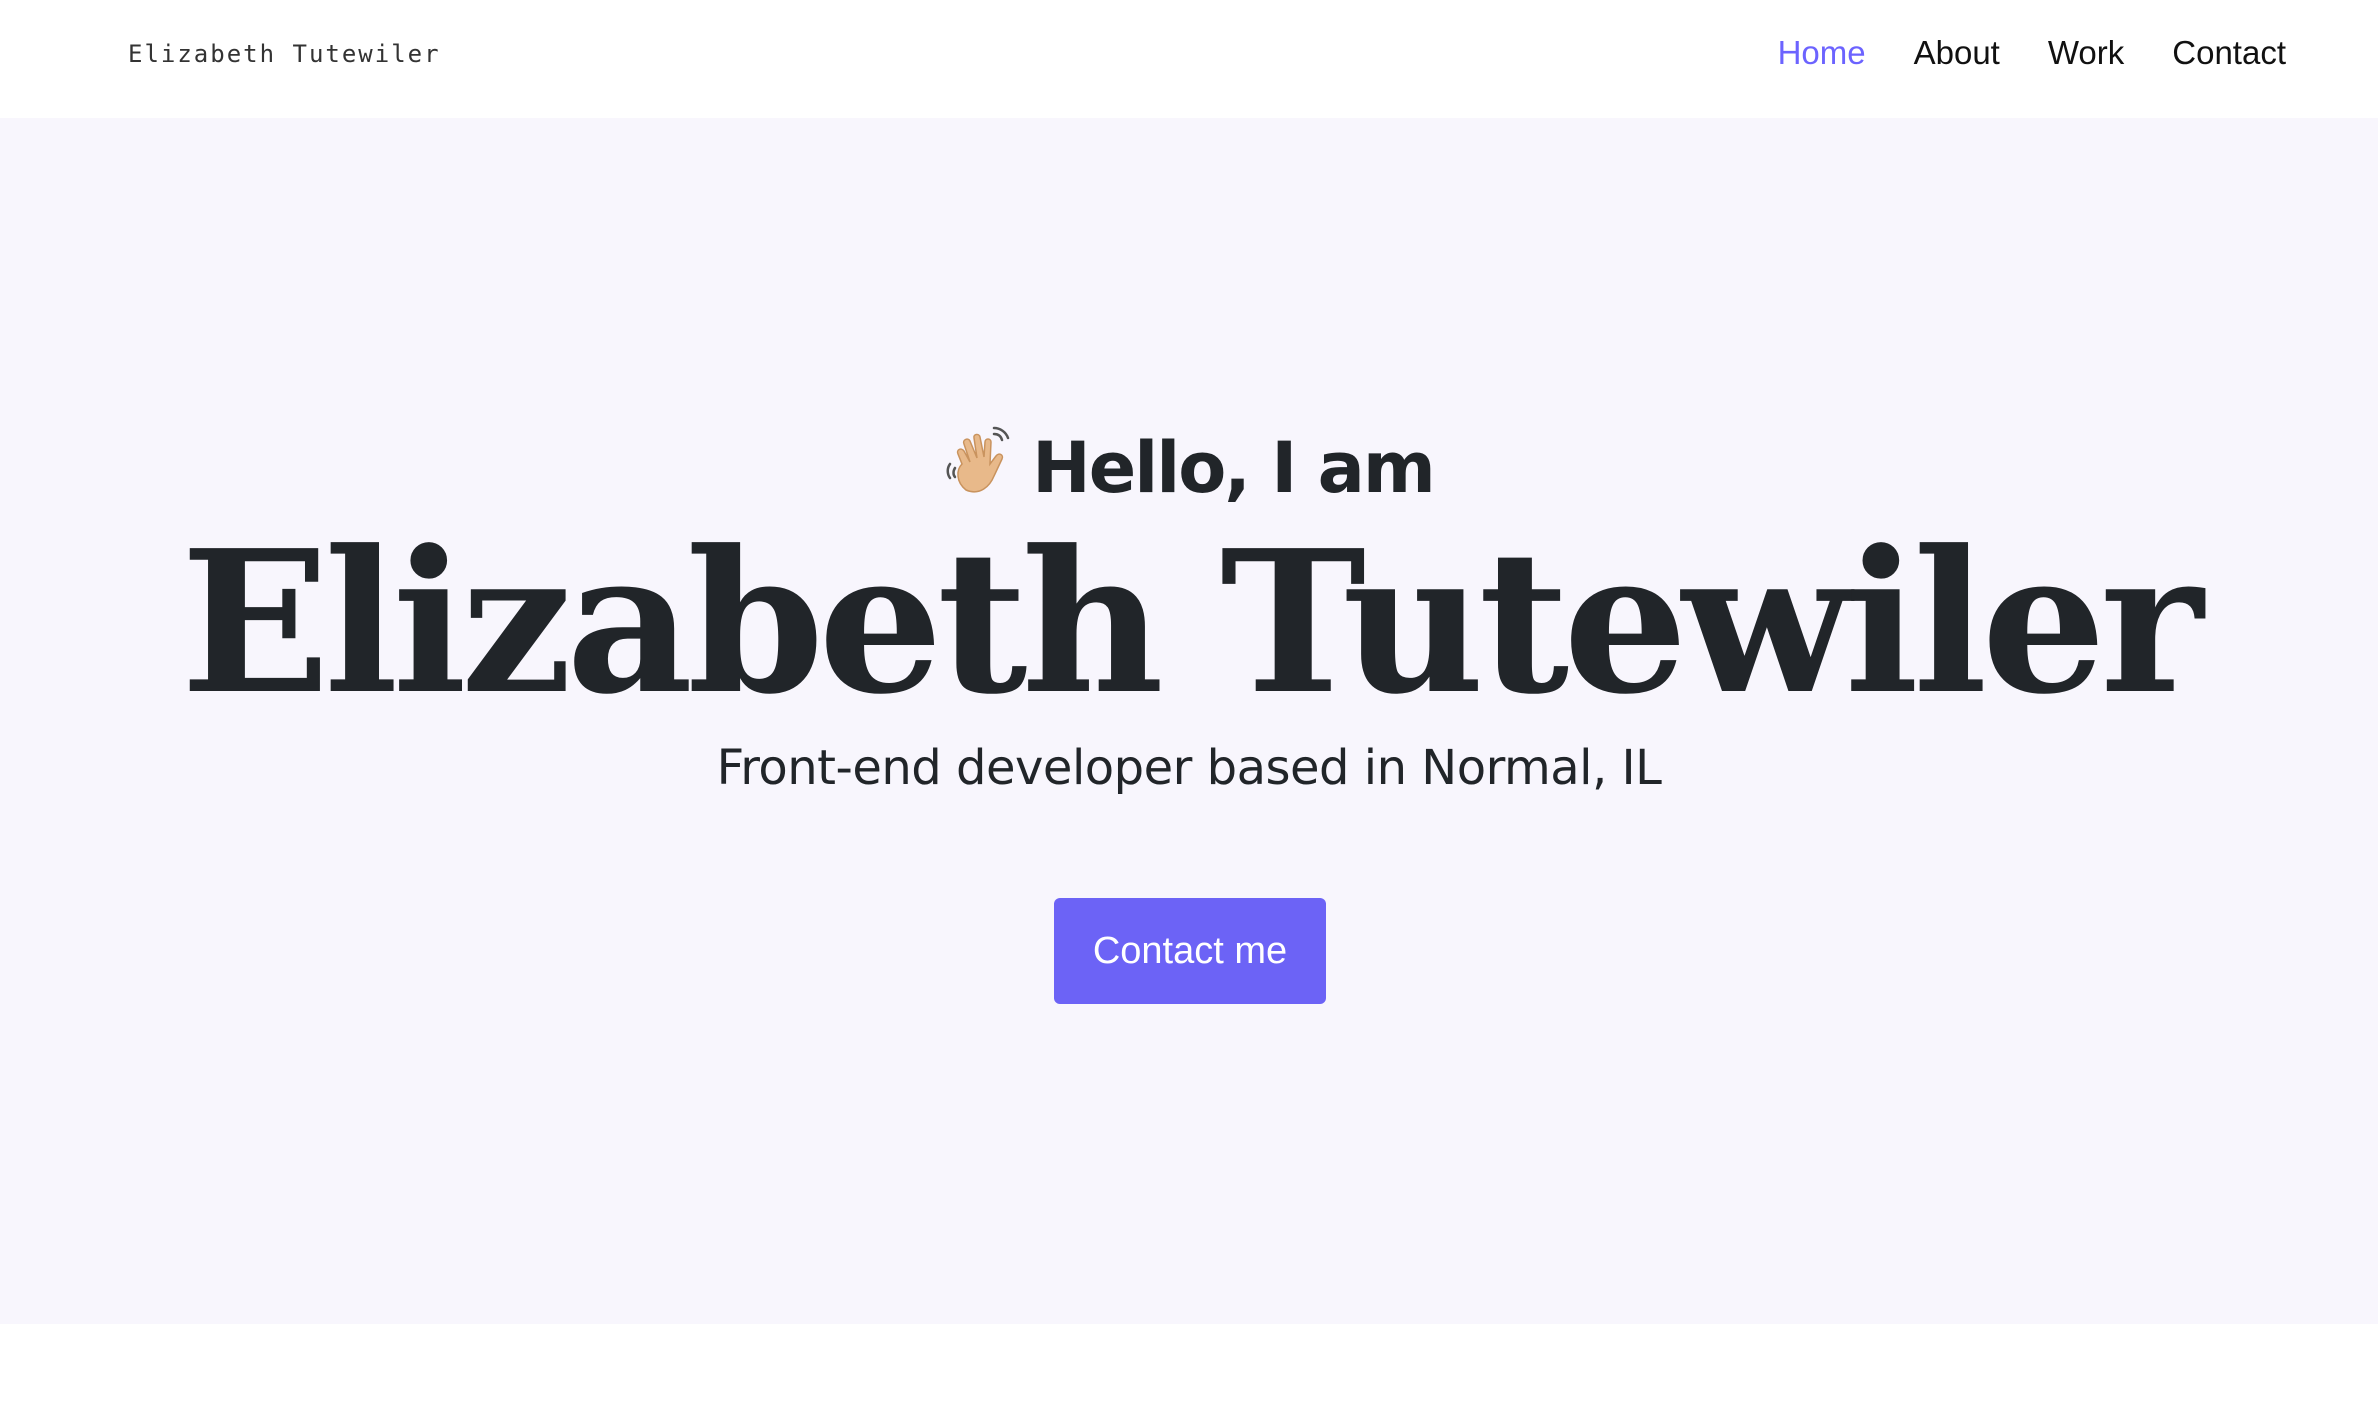  I want to click on brand-logo: Elizabeth Tutewiler, so click(284, 54).